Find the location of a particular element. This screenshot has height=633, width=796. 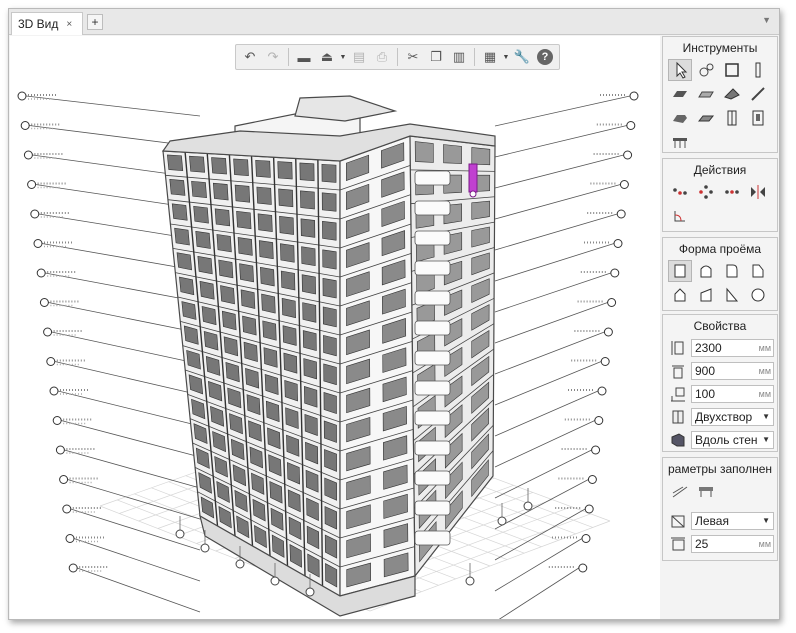

wrench-icon: 🔧 is located at coordinates (522, 57).